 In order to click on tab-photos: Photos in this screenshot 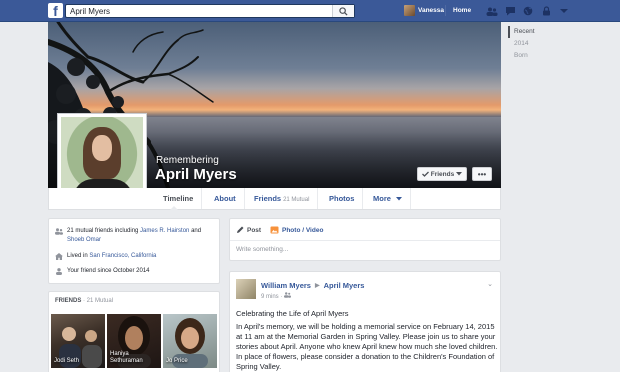, I will do `click(342, 198)`.